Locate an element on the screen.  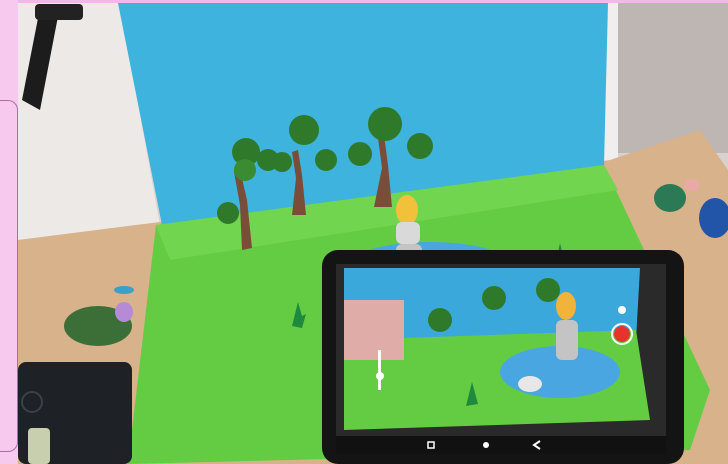
clay-blue-piece is located at coordinates (124, 290).